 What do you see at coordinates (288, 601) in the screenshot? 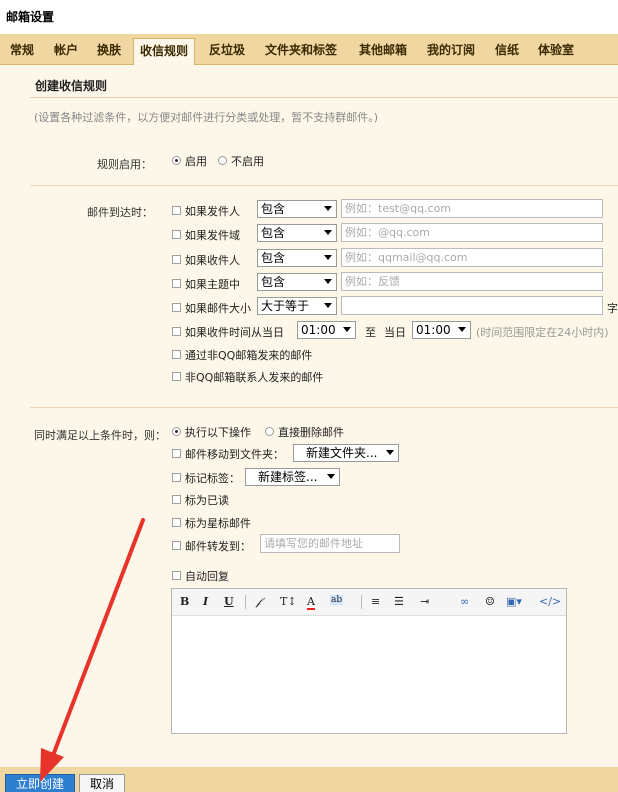
I see `font-size-icon: T↕` at bounding box center [288, 601].